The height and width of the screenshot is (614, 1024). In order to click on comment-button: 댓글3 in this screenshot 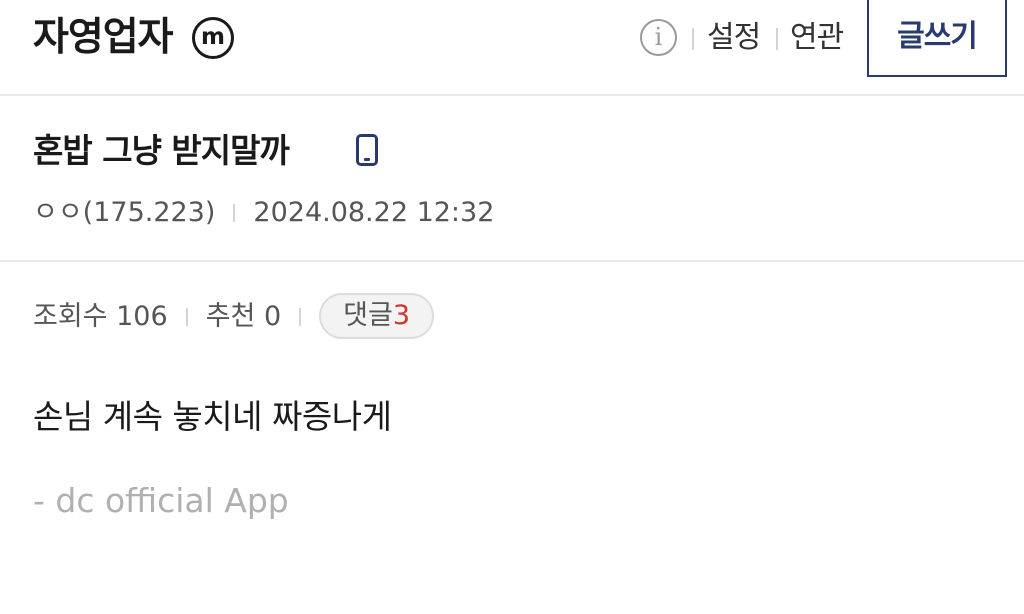, I will do `click(377, 315)`.